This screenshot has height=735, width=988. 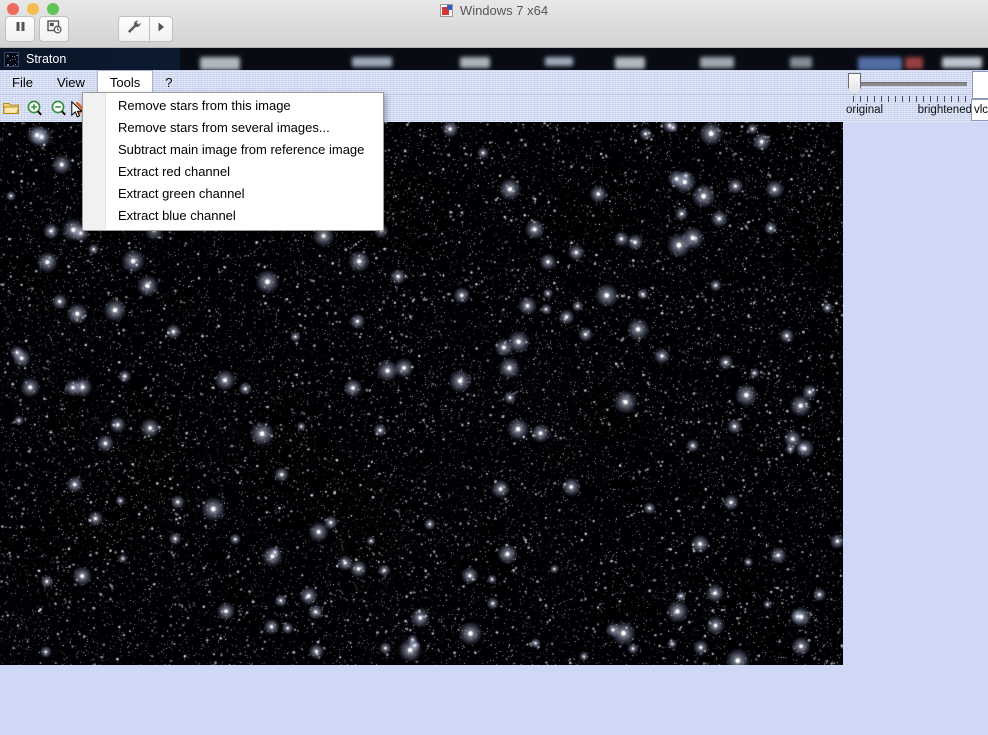 What do you see at coordinates (909, 95) in the screenshot?
I see `brightness-control: original brightened` at bounding box center [909, 95].